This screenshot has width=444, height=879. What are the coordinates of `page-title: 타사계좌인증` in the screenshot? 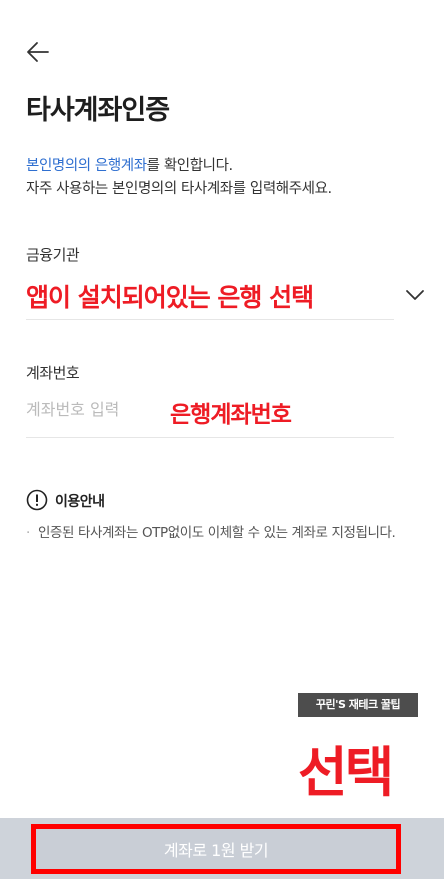 It's located at (98, 110).